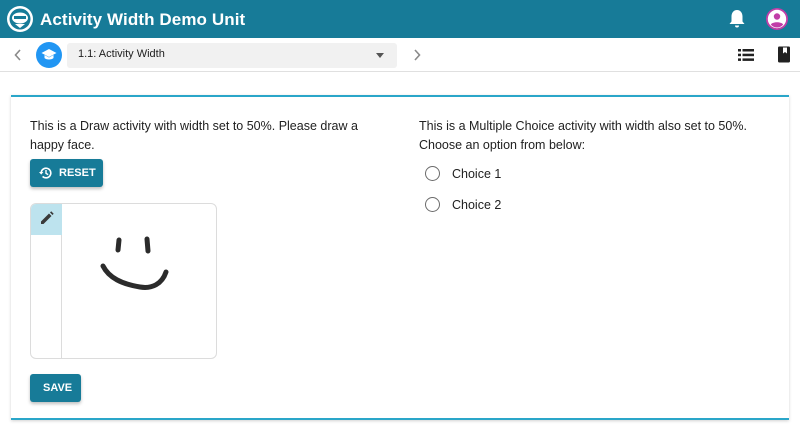 Image resolution: width=800 pixels, height=427 pixels. I want to click on drawn-right-eye, so click(147, 245).